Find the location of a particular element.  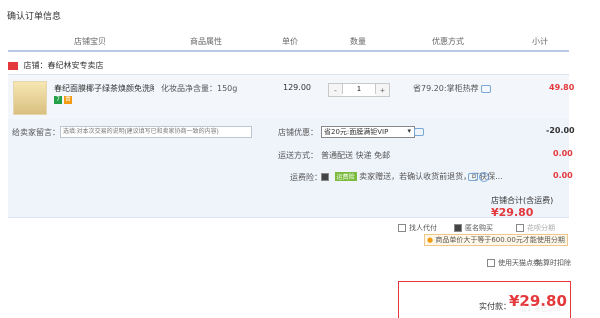

decrease-button: - is located at coordinates (335, 90).